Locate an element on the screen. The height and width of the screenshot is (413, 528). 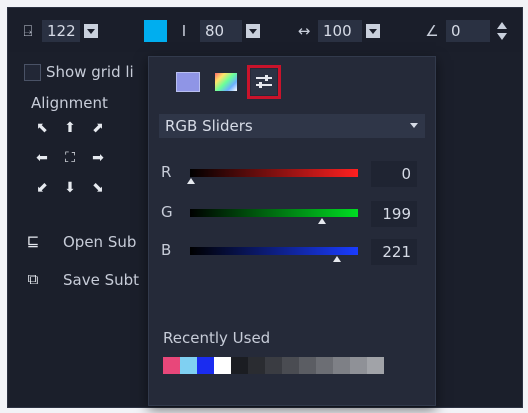
align-bottom-icon: ⬇ is located at coordinates (70, 188).